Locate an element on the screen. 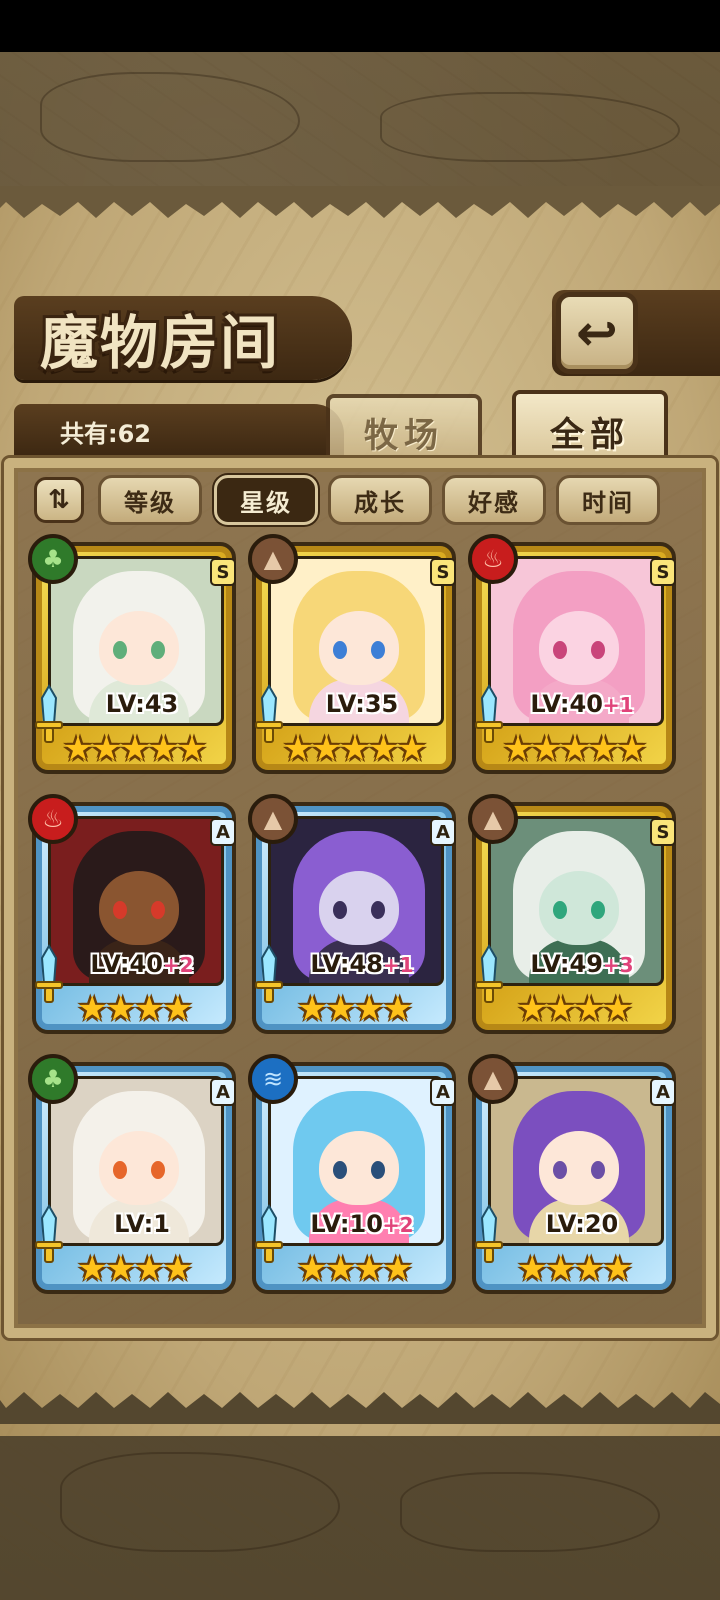 The width and height of the screenshot is (720, 1600). page-title-banner: 魔物房间 is located at coordinates (183, 338).